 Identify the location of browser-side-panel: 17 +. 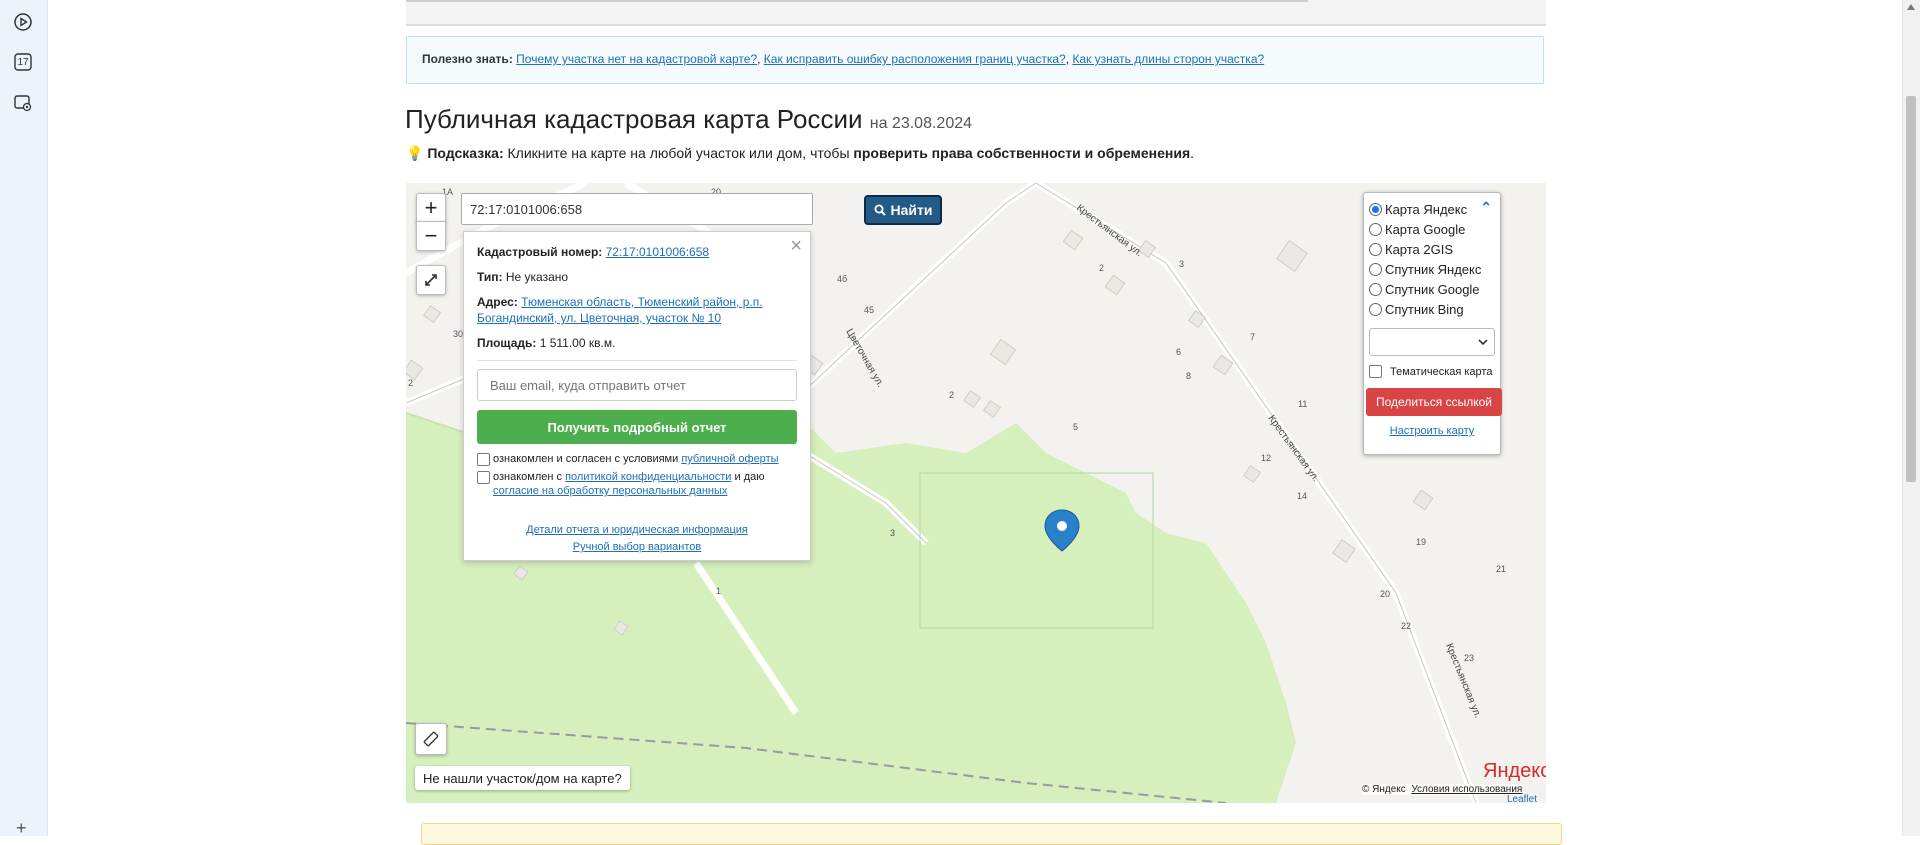
(24, 419).